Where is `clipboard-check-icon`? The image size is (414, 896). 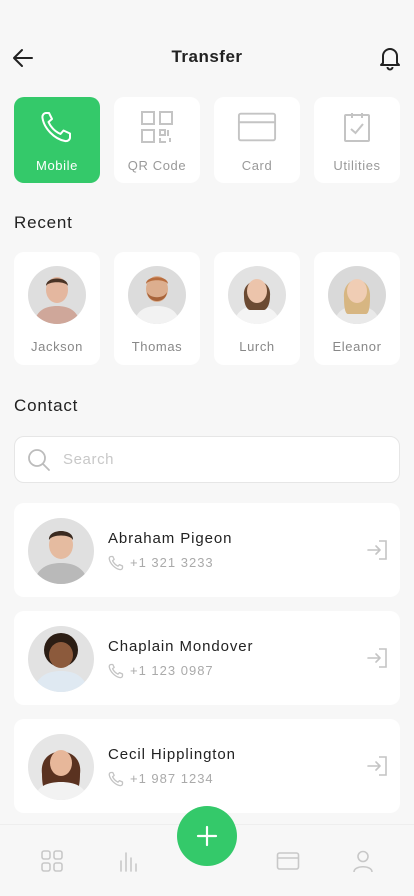 clipboard-check-icon is located at coordinates (357, 127).